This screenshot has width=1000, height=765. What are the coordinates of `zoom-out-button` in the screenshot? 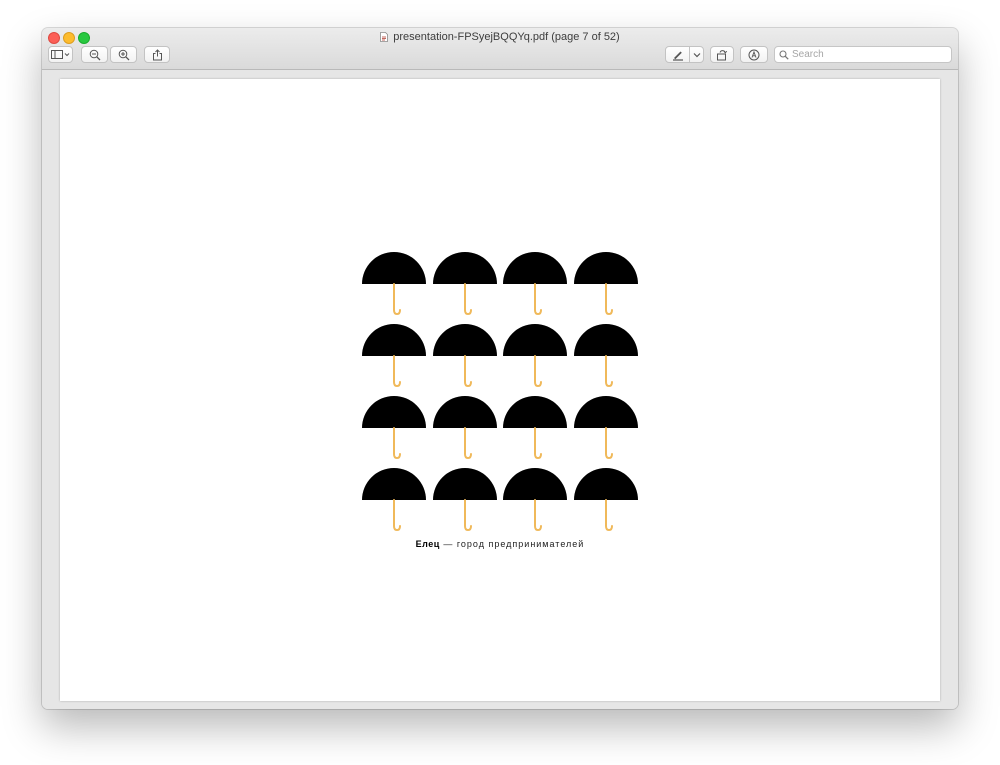 It's located at (94, 54).